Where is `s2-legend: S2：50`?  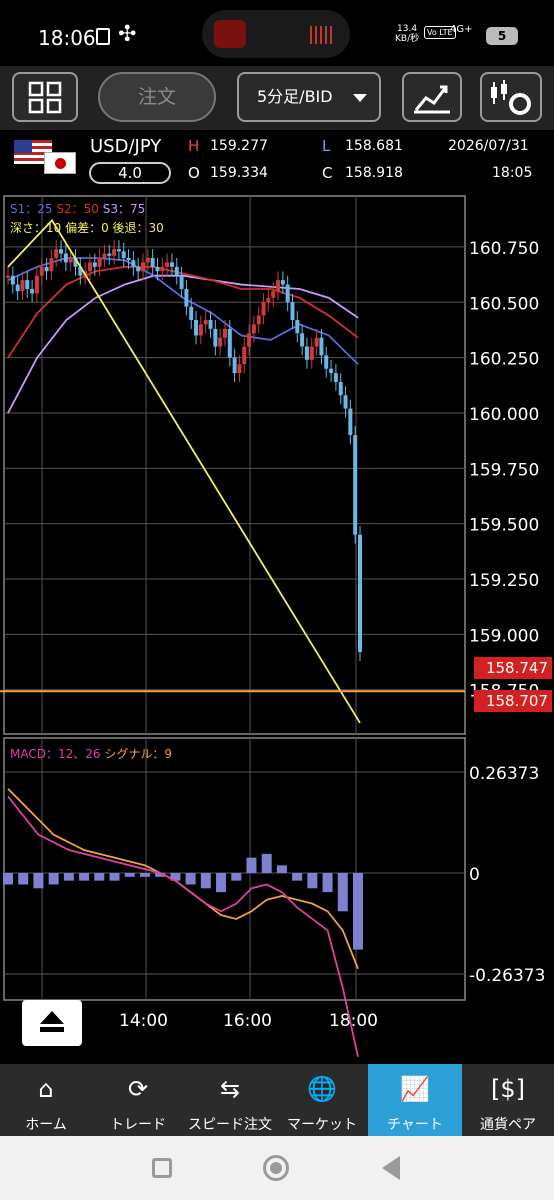 s2-legend: S2：50 is located at coordinates (77, 209).